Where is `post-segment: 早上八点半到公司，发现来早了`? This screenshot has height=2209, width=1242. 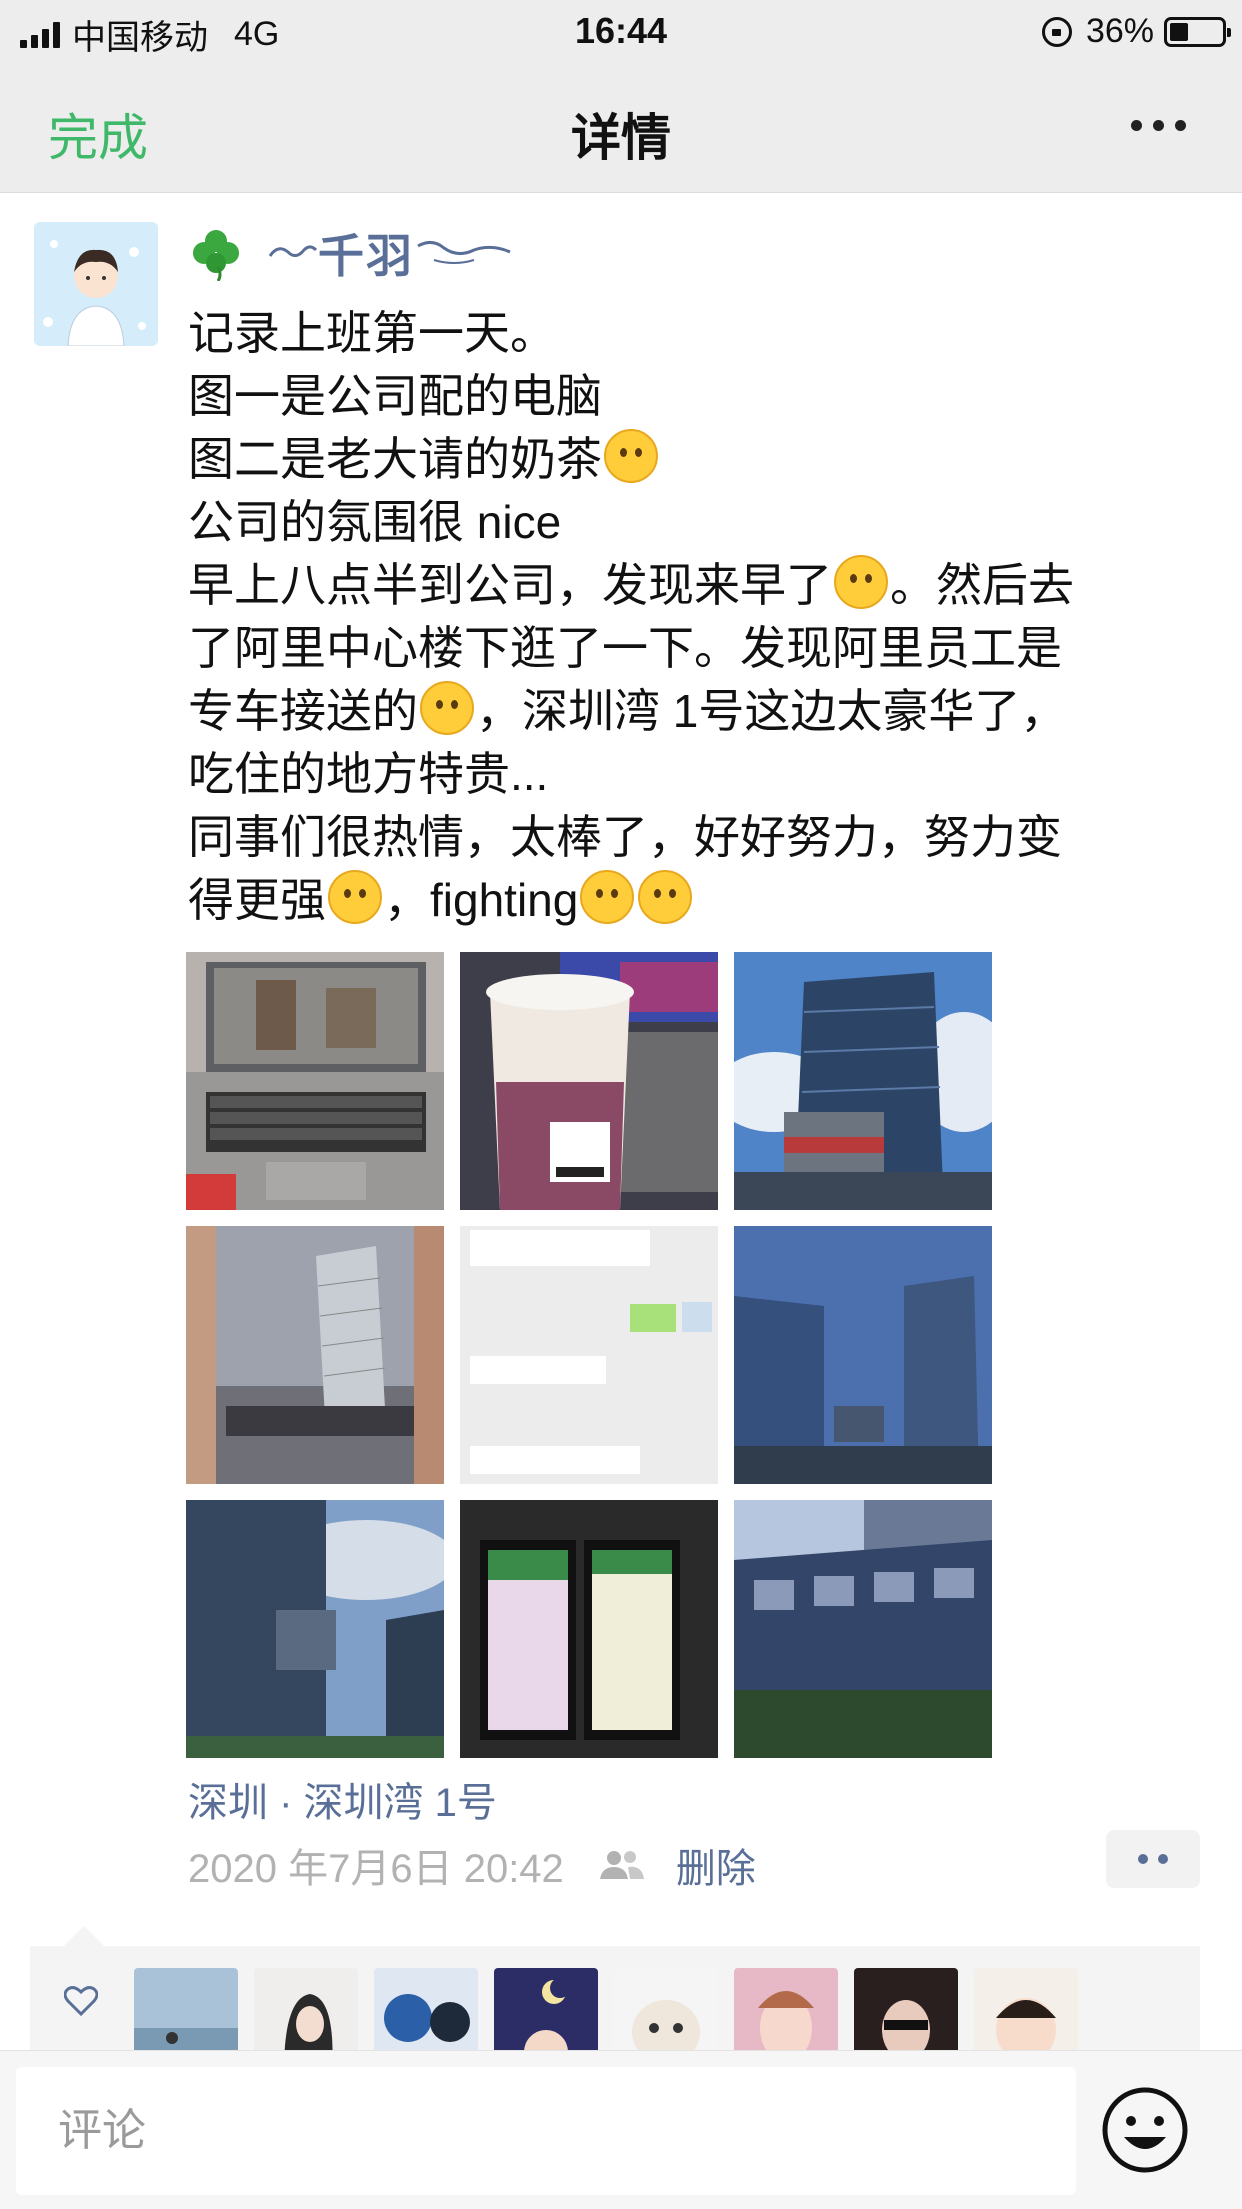
post-segment: 早上八点半到公司，发现来早了 is located at coordinates (510, 585).